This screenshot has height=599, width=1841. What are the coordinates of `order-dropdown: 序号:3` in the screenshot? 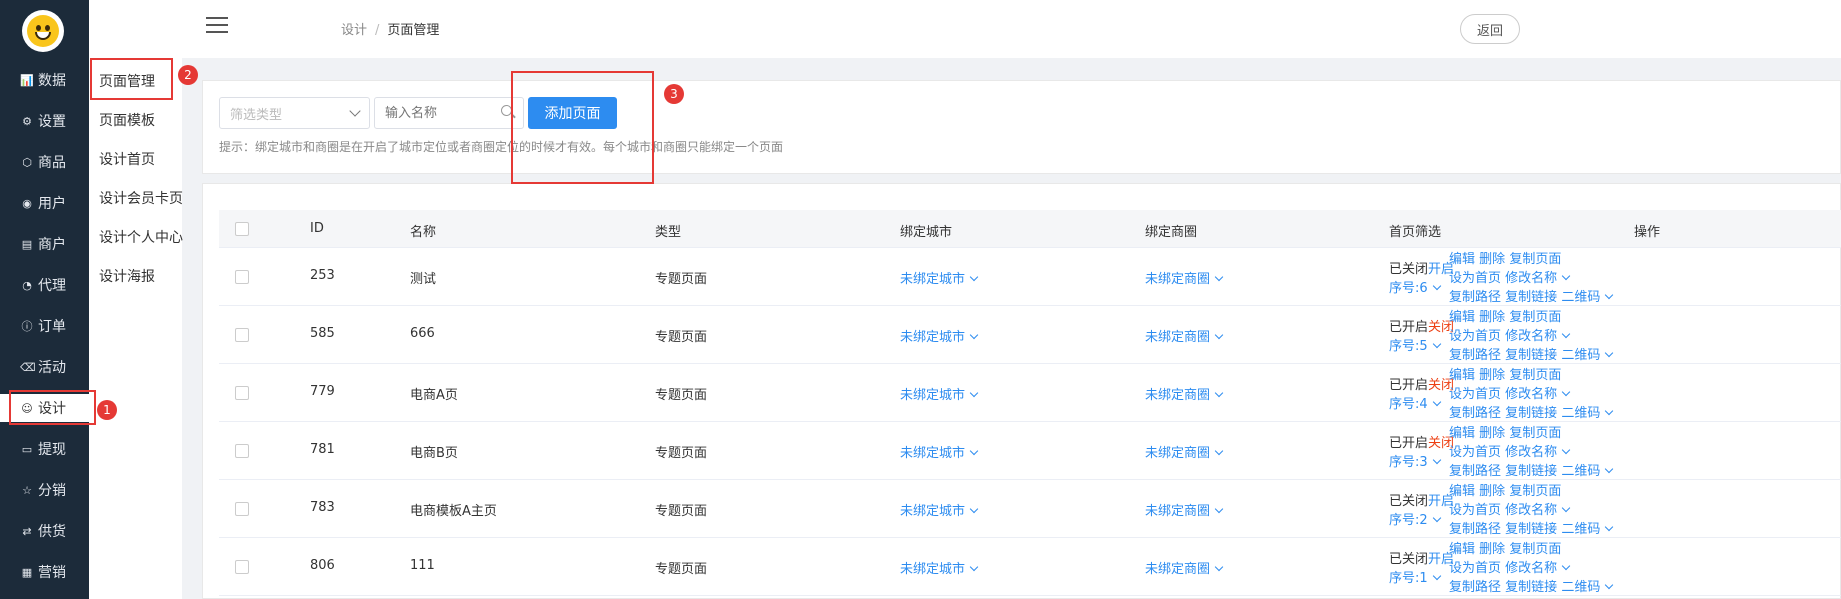 It's located at (1415, 460).